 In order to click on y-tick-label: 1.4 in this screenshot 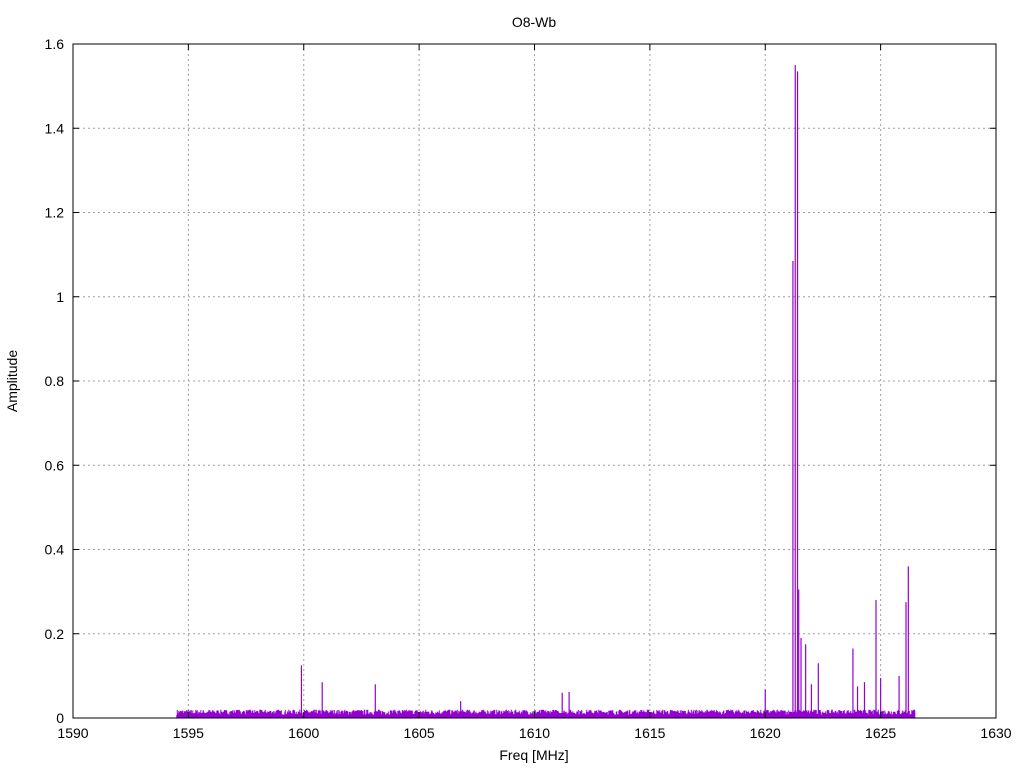, I will do `click(55, 128)`.